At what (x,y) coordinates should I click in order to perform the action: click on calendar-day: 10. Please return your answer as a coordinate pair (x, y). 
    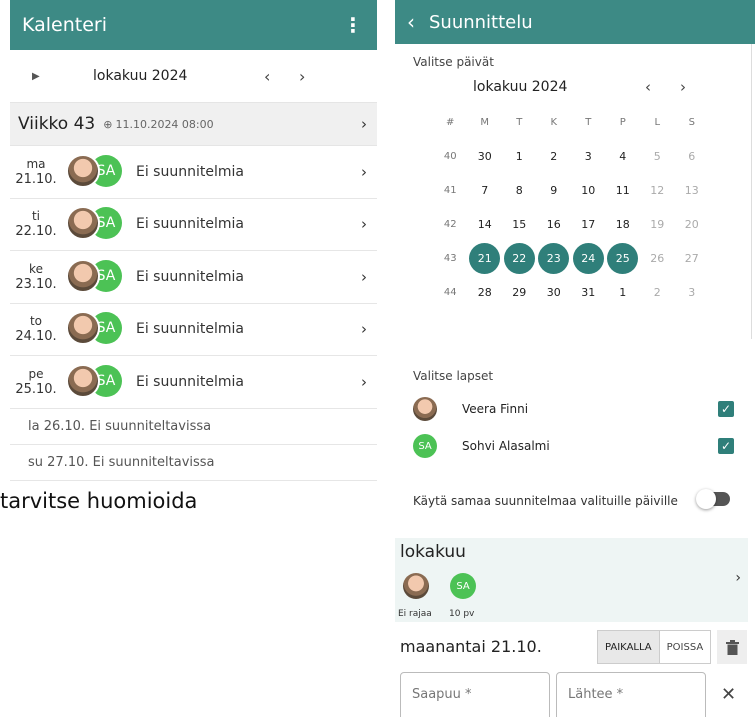
    Looking at the image, I should click on (588, 190).